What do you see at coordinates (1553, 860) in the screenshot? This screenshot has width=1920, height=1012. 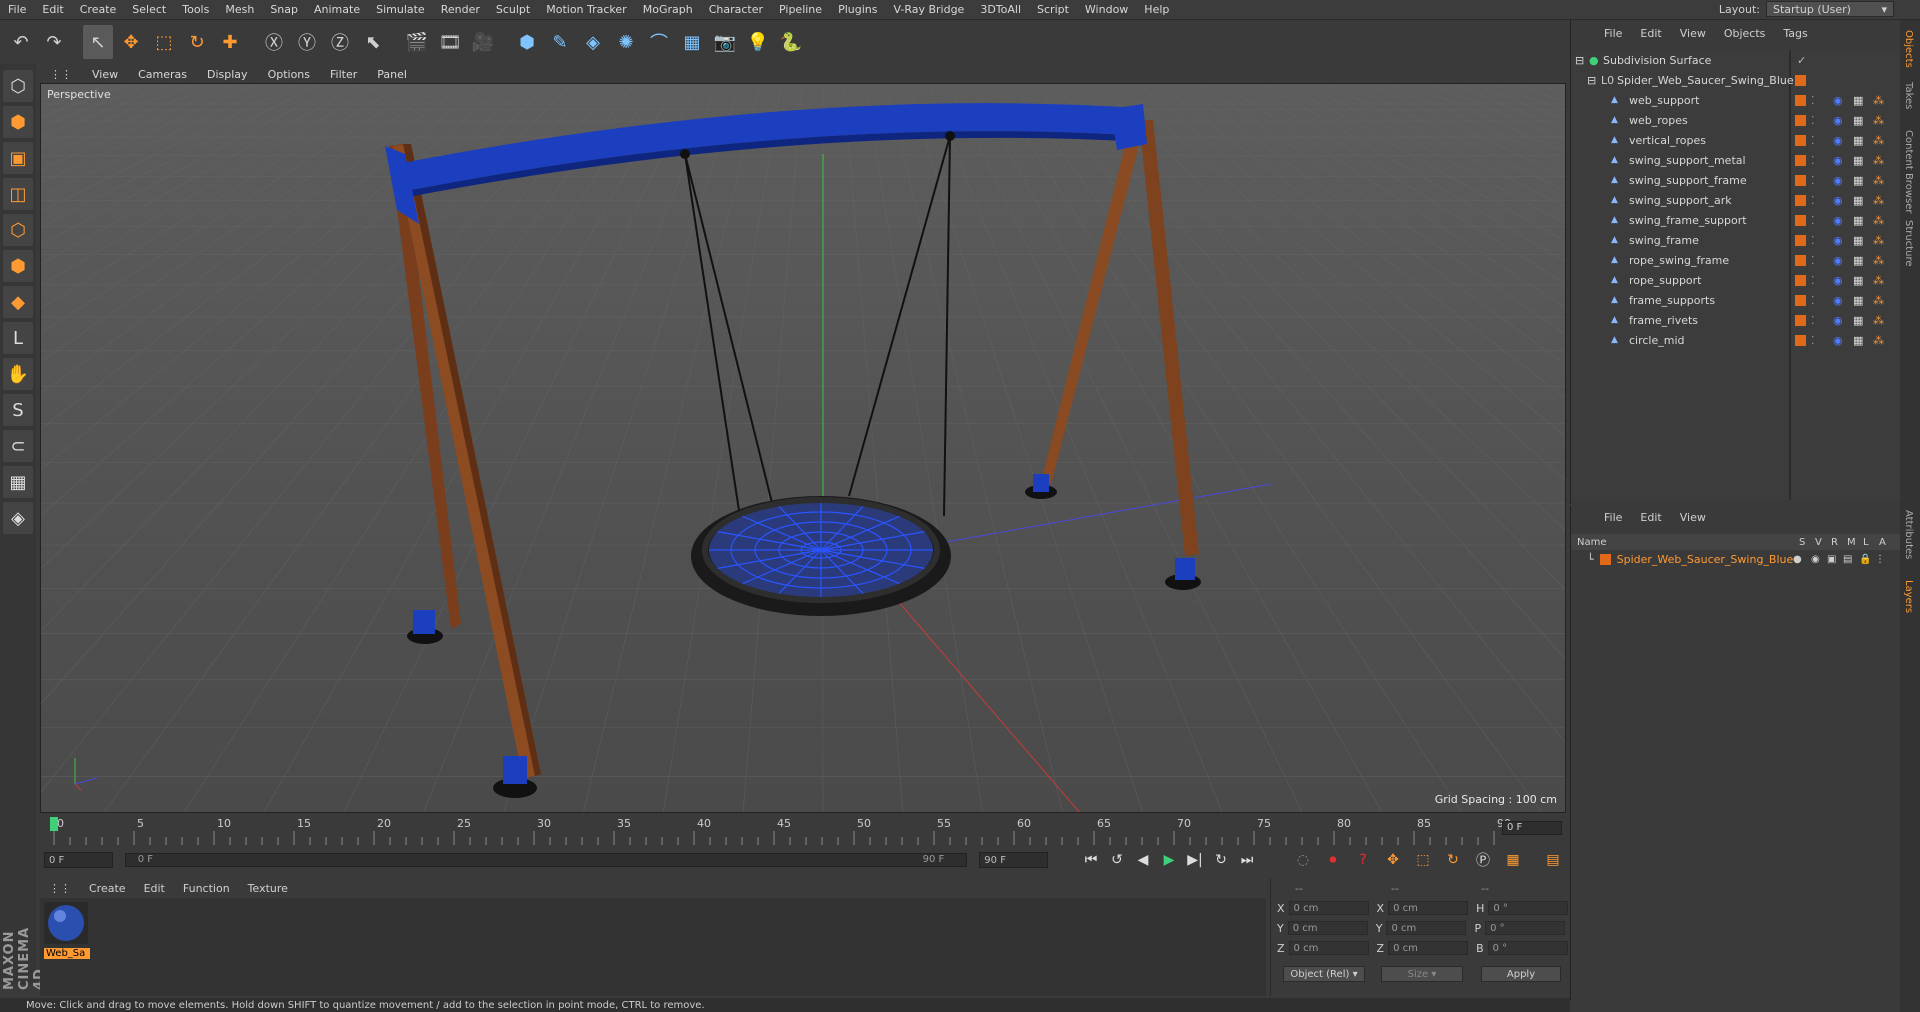 I see `timeline-layout-icon: ▤` at bounding box center [1553, 860].